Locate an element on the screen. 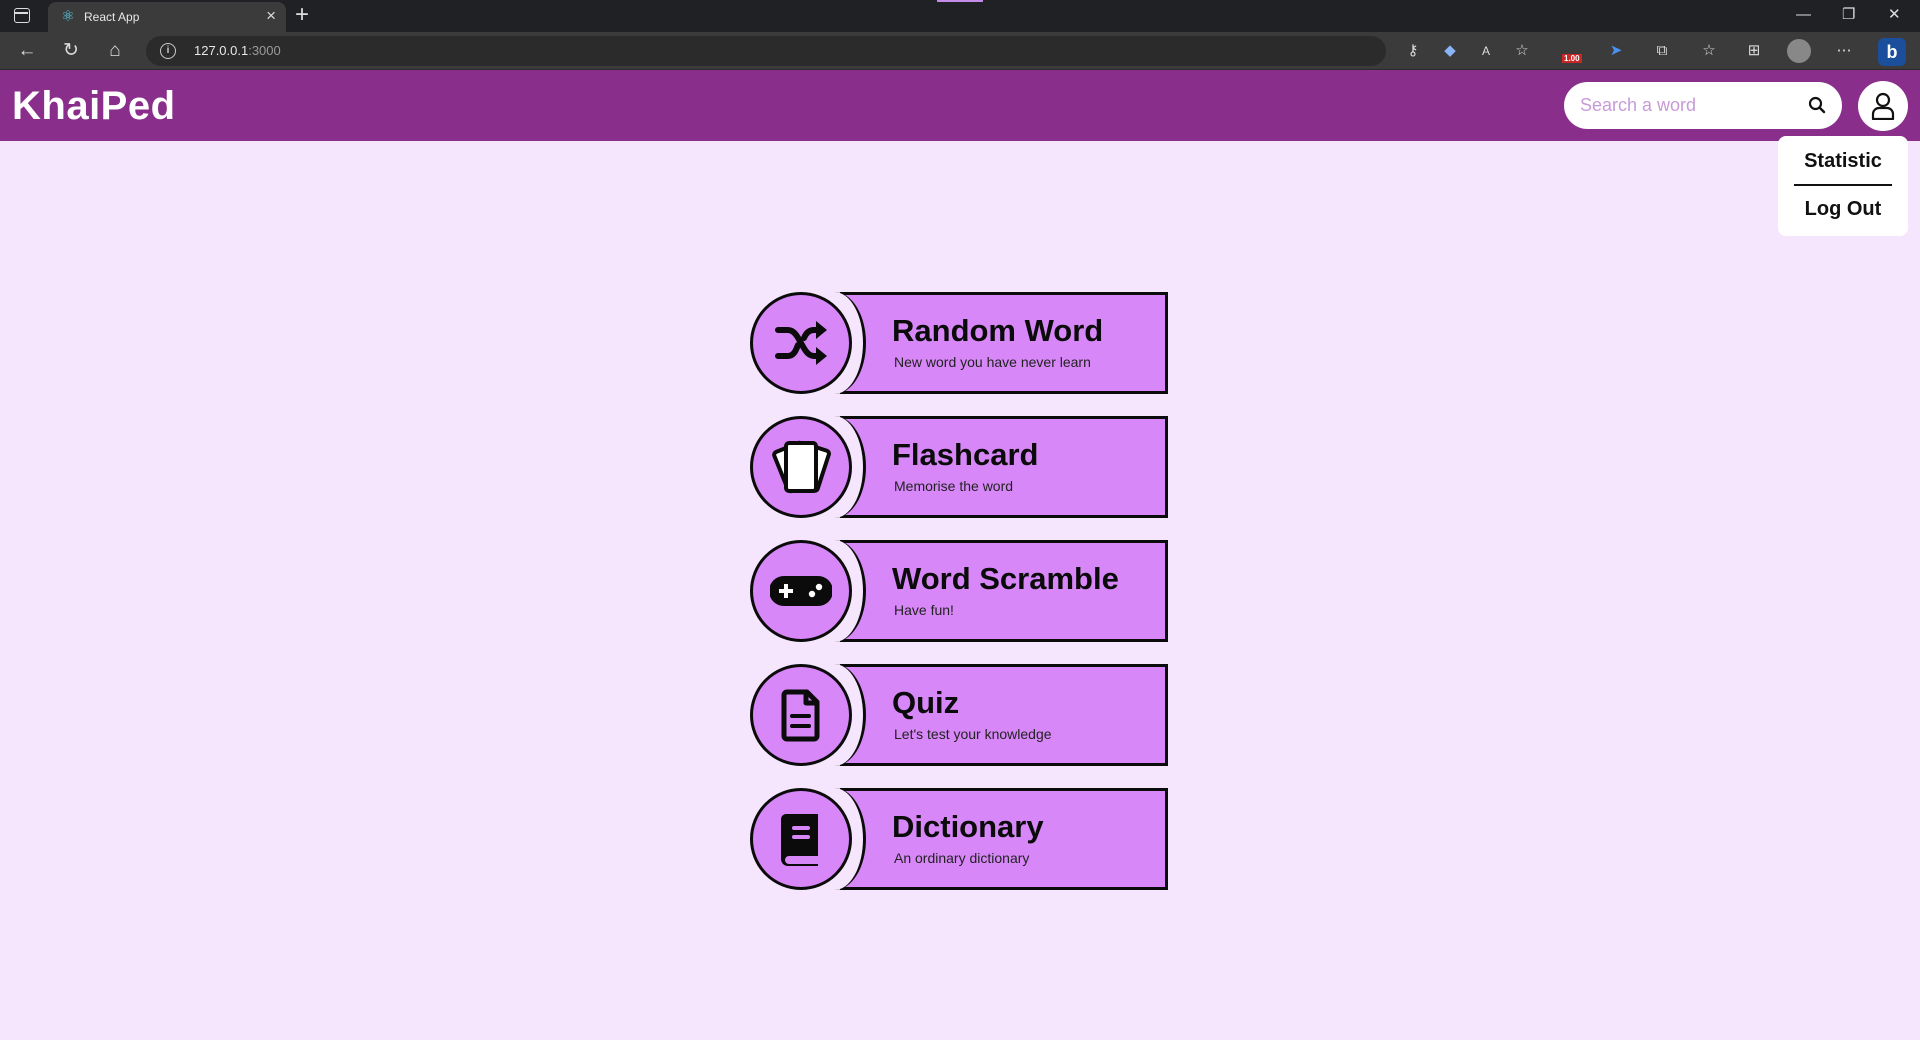 The height and width of the screenshot is (1040, 1920). search-box is located at coordinates (1703, 105).